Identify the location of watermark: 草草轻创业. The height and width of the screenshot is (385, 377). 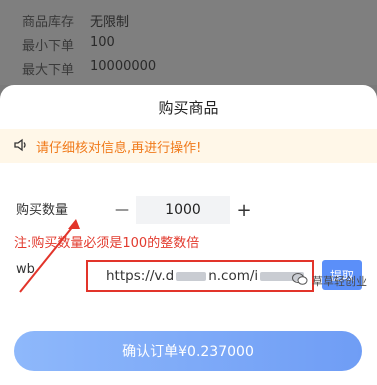
(329, 280).